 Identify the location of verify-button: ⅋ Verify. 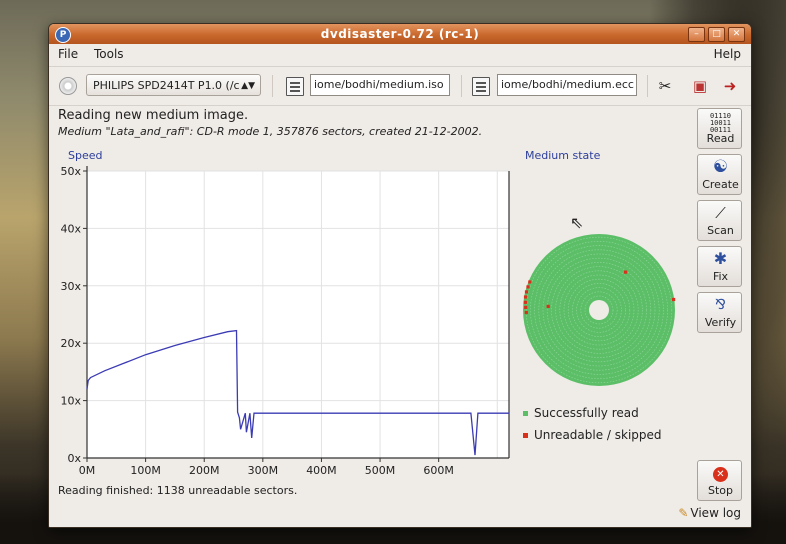
(719, 312).